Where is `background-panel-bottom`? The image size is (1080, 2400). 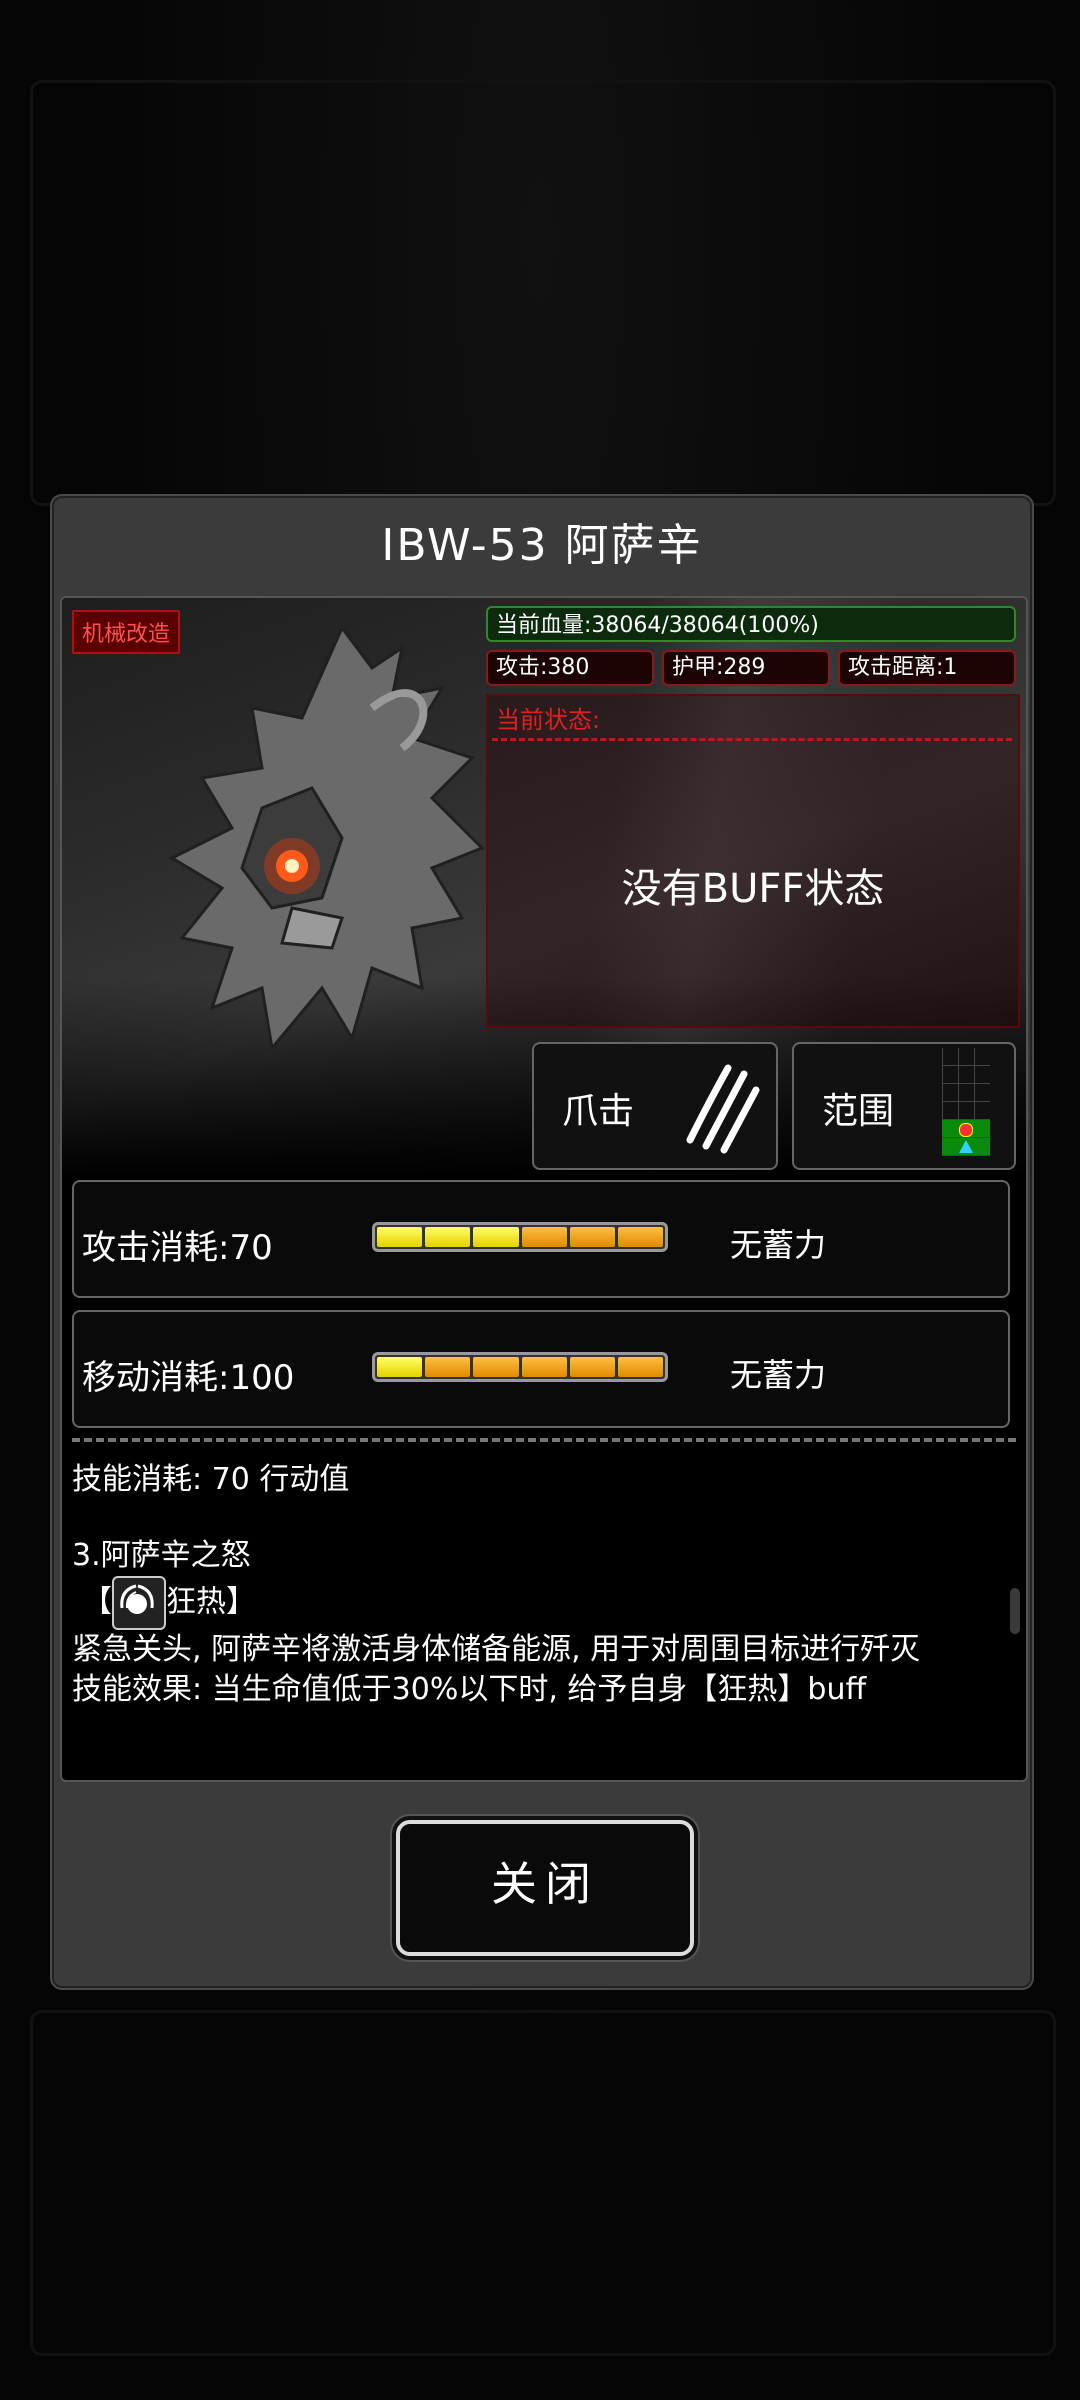 background-panel-bottom is located at coordinates (543, 2183).